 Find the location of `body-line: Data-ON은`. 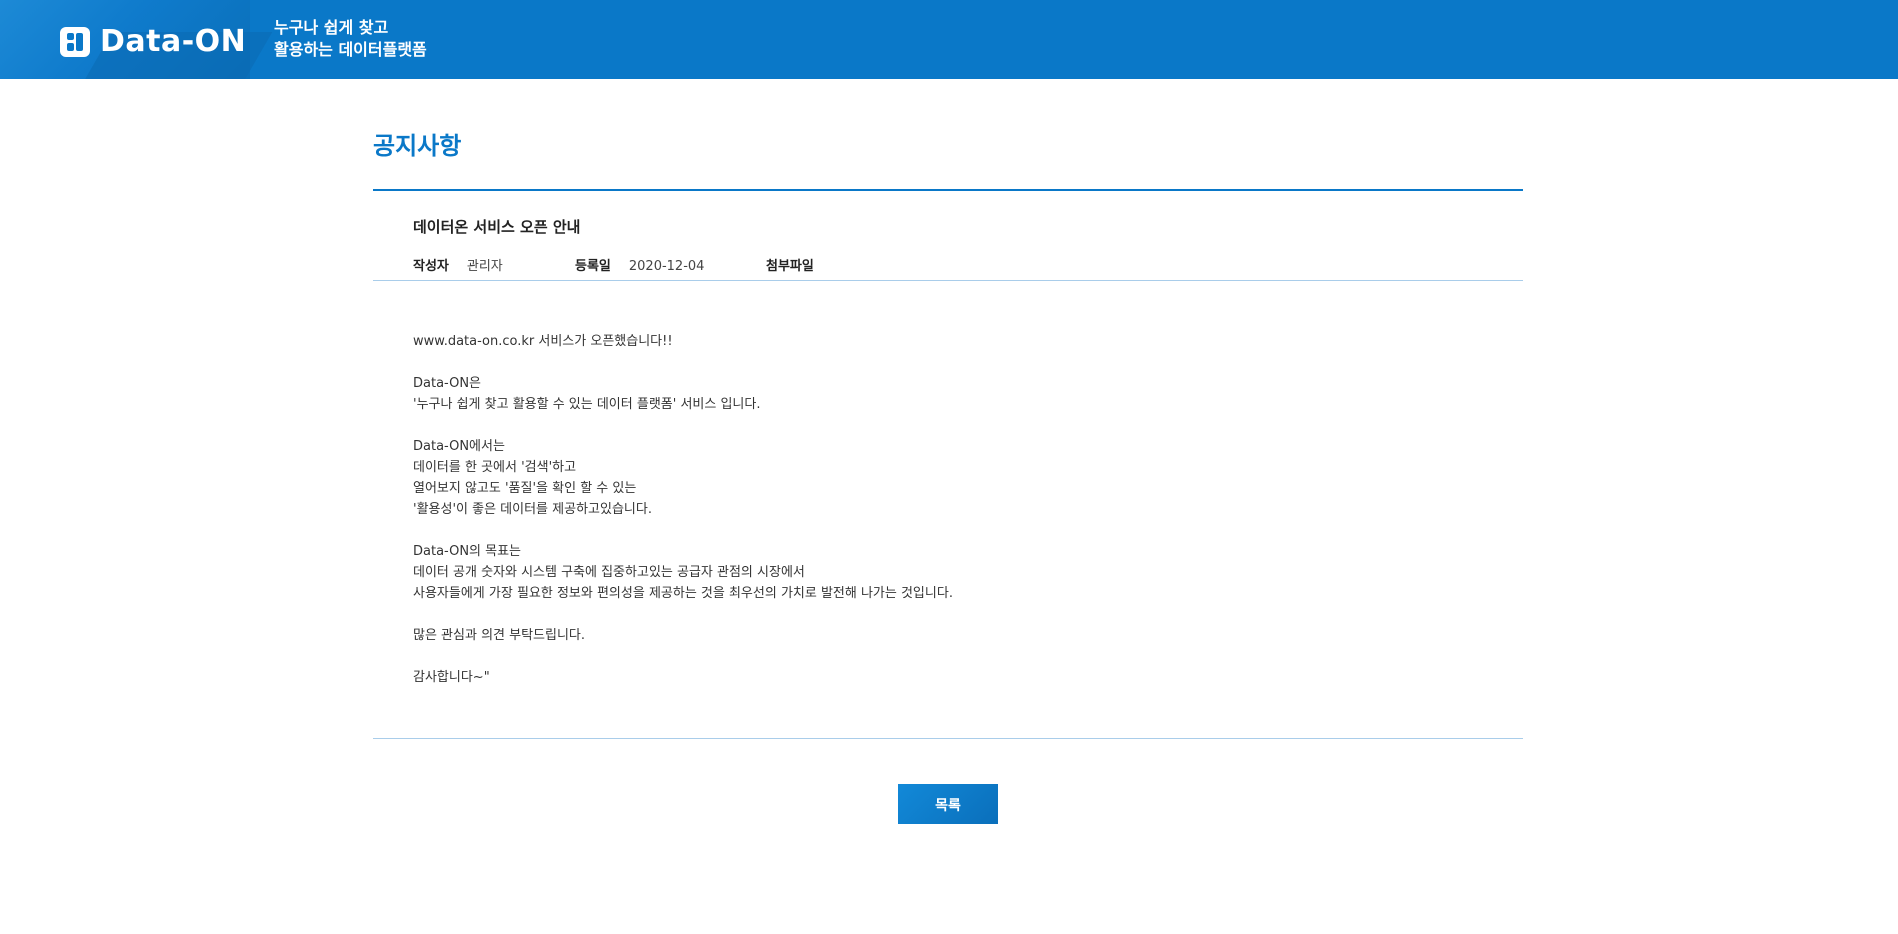

body-line: Data-ON은 is located at coordinates (447, 383).